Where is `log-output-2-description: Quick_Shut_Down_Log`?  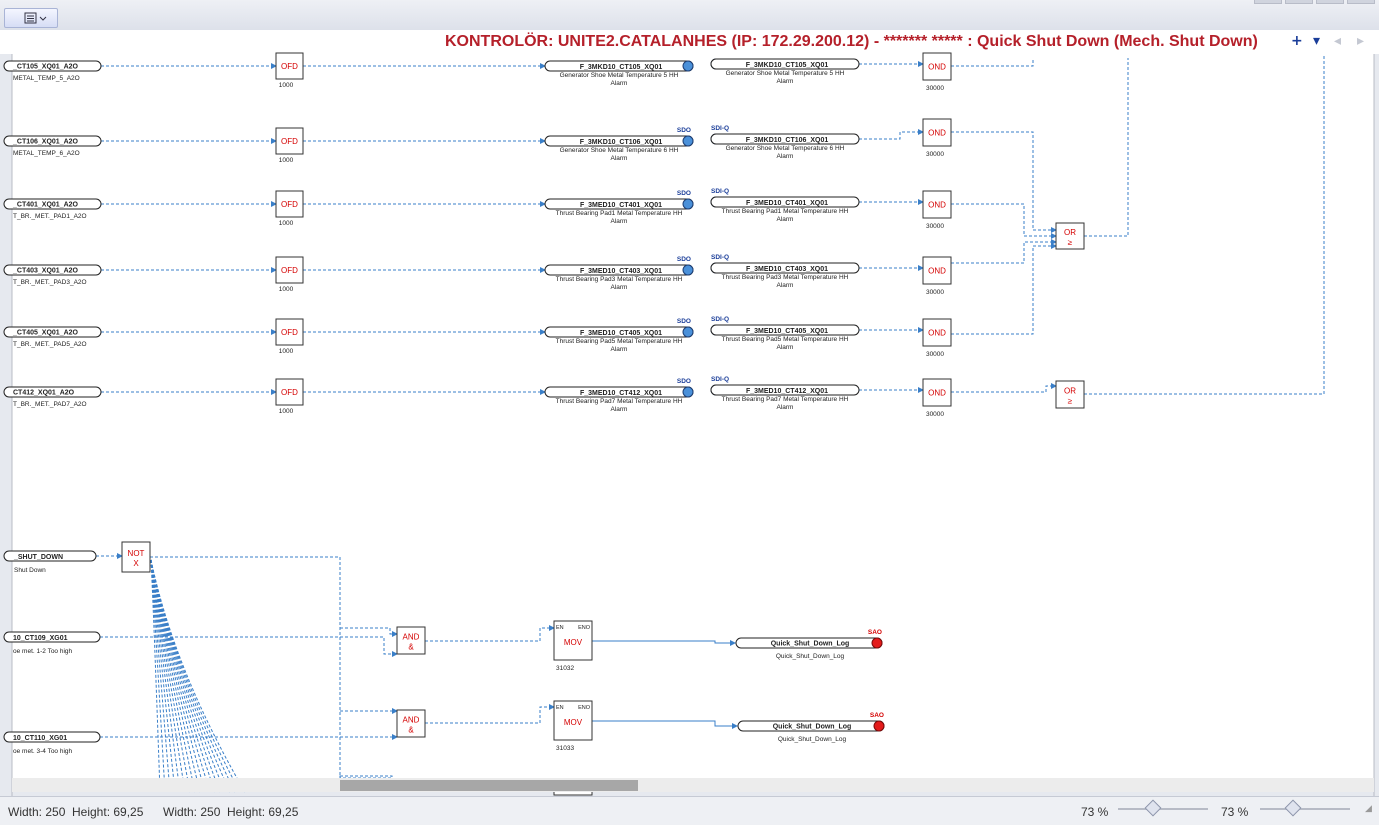 log-output-2-description: Quick_Shut_Down_Log is located at coordinates (812, 739).